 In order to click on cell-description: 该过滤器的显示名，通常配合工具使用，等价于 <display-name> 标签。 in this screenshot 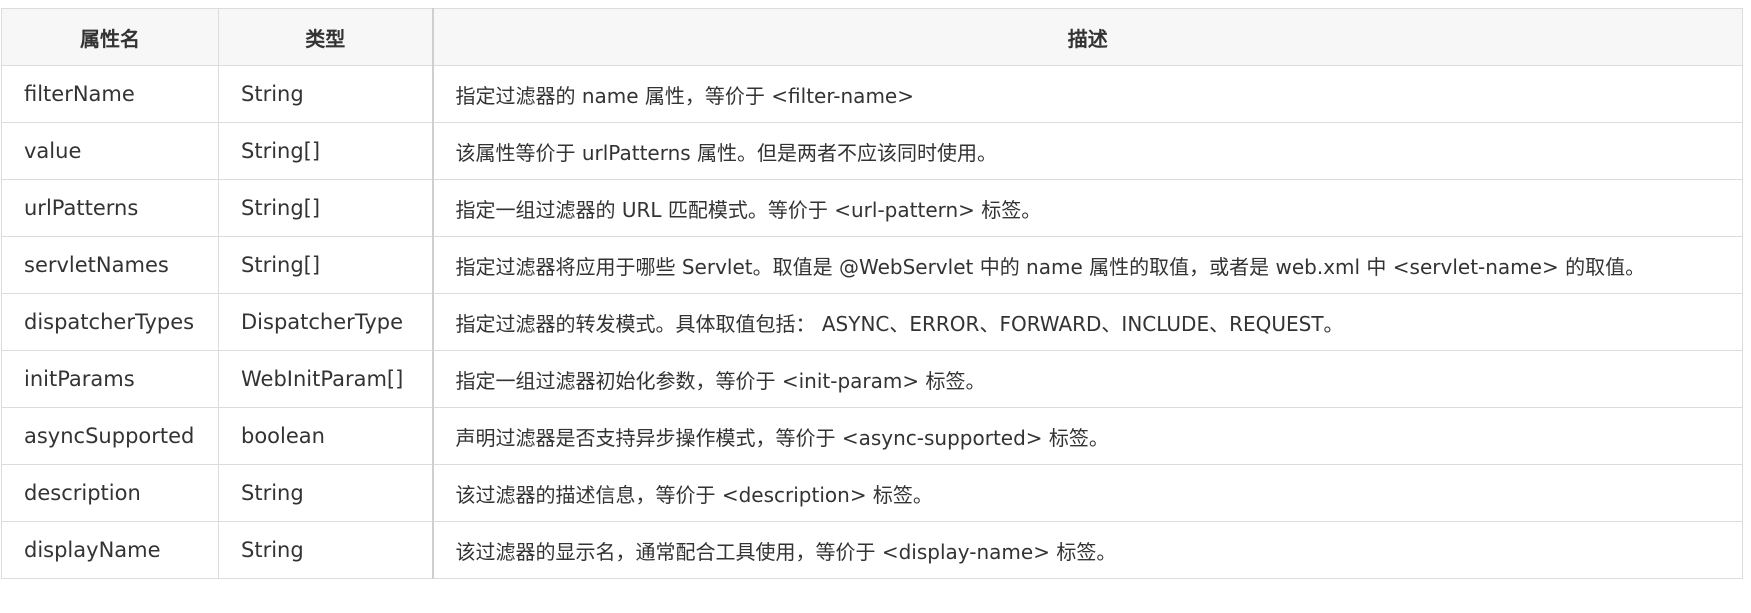, I will do `click(1087, 550)`.